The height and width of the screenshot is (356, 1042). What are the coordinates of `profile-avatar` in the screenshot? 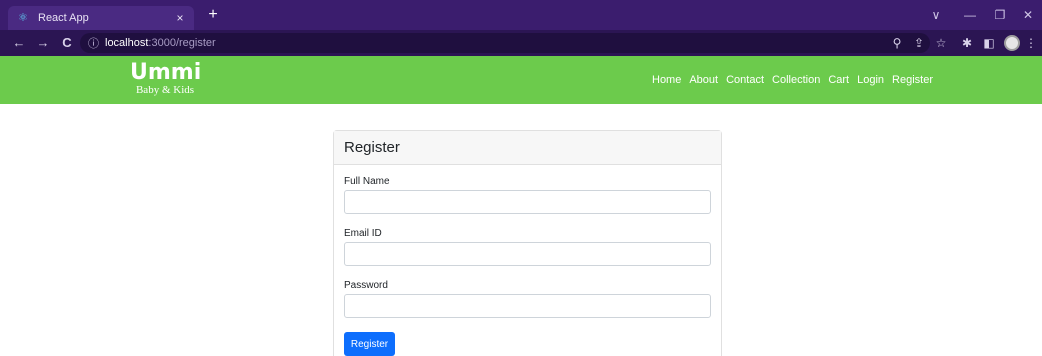 It's located at (1012, 43).